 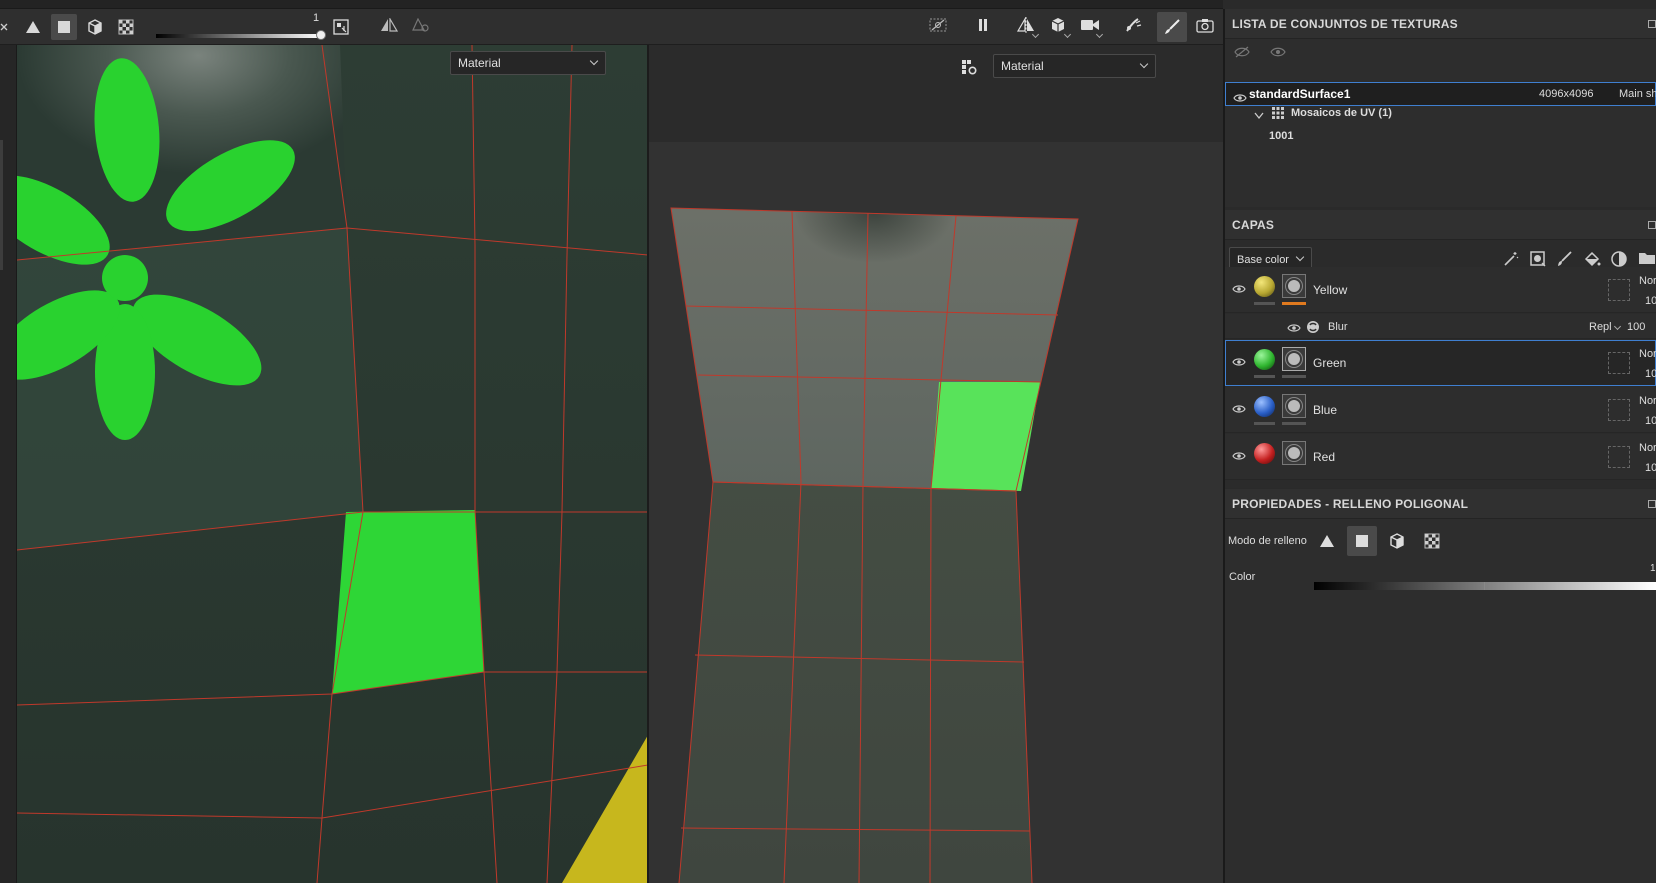 What do you see at coordinates (421, 25) in the screenshot?
I see `symmetry-disabled-icon` at bounding box center [421, 25].